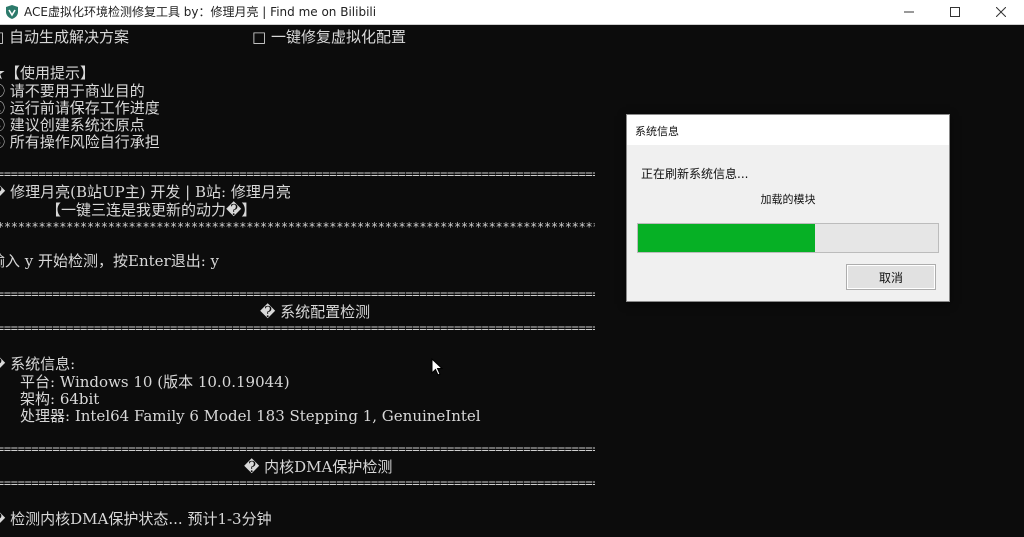  Describe the element at coordinates (72, 125) in the screenshot. I see `tip-item: ③ 建议创建系统还原点` at that location.